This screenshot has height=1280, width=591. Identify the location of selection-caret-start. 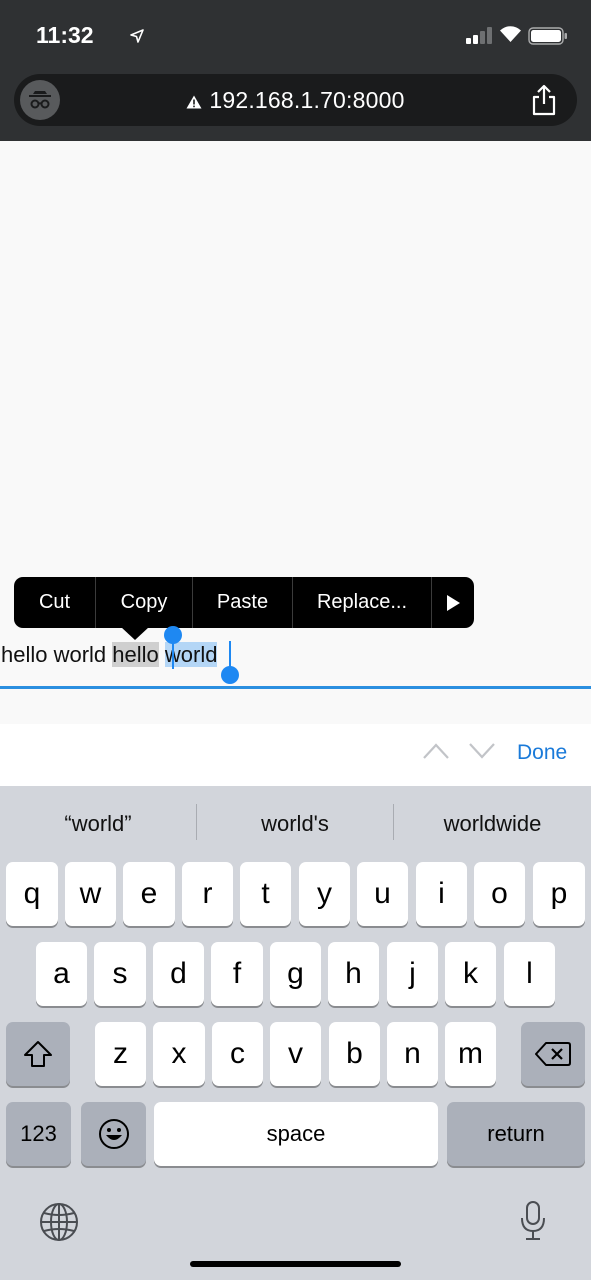
(173, 655).